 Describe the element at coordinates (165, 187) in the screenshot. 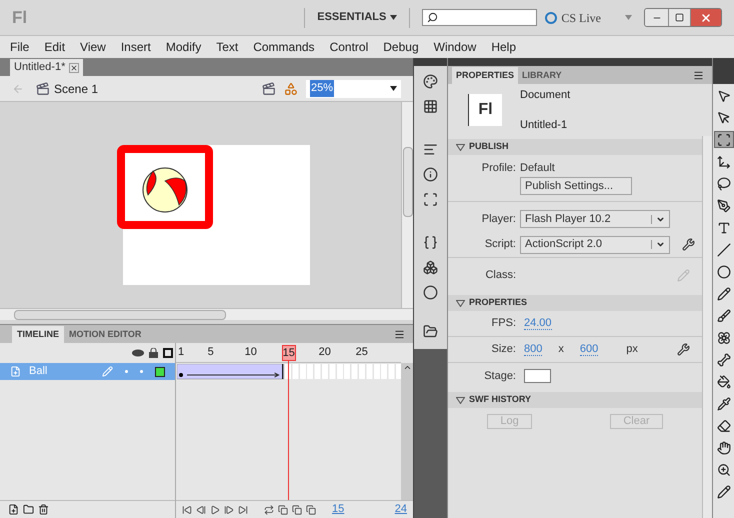

I see `ball-drawing` at that location.